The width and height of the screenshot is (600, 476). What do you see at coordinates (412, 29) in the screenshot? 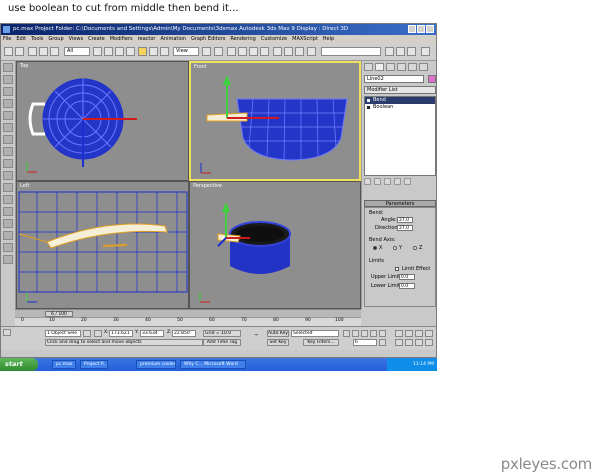
I see `minimize-button` at bounding box center [412, 29].